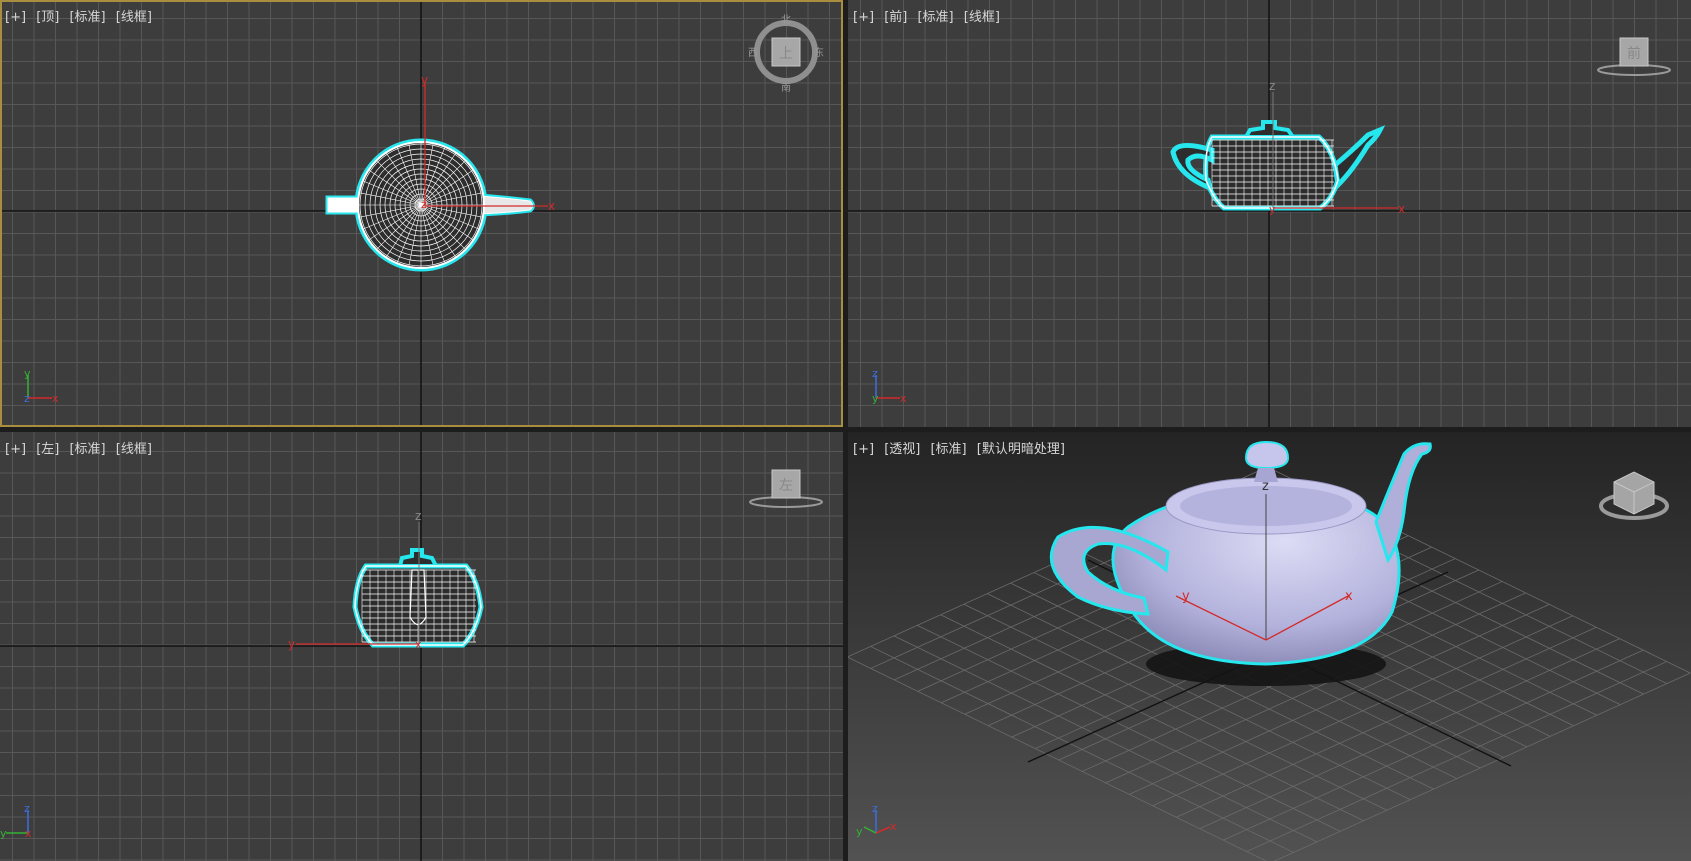 Image resolution: width=1691 pixels, height=861 pixels. I want to click on viewport-label-menu: [+] [透视] [标准] [默认明暗处理], so click(962, 447).